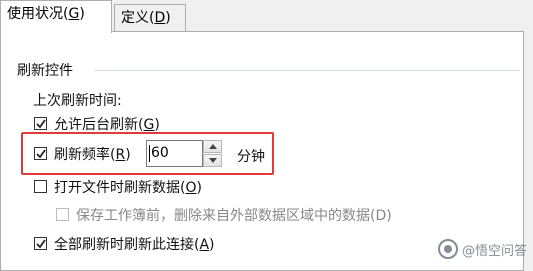 The width and height of the screenshot is (533, 271). I want to click on tab-strip: 使用状况(G) 定义(D), so click(266, 16).